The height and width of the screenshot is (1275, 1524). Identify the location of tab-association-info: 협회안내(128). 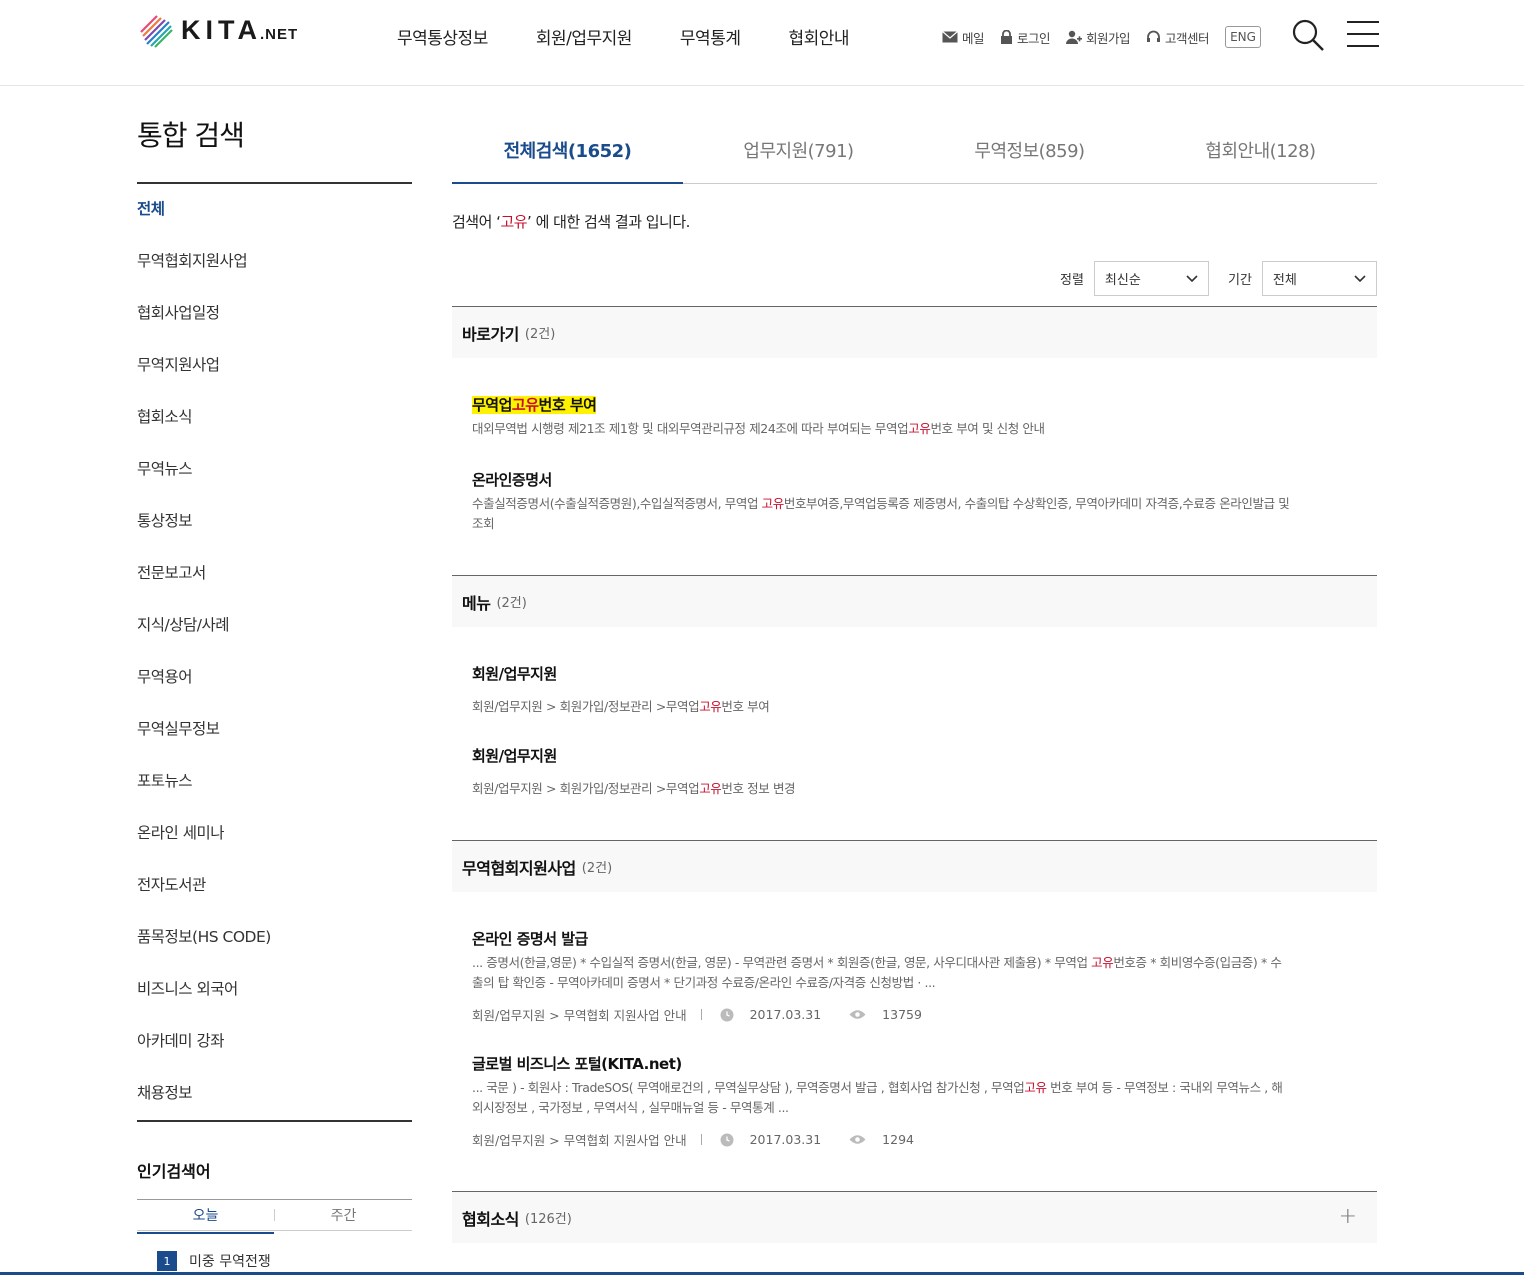
(1260, 160).